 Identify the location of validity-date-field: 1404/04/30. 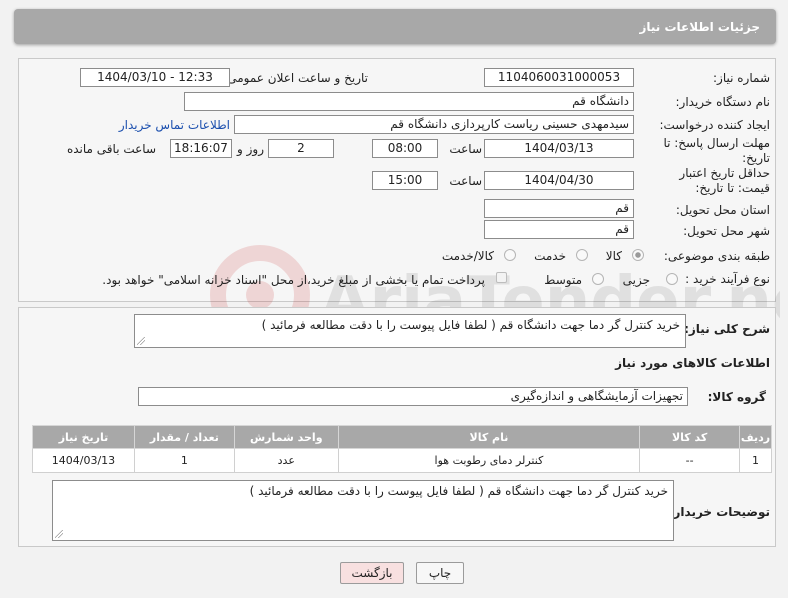
(559, 180).